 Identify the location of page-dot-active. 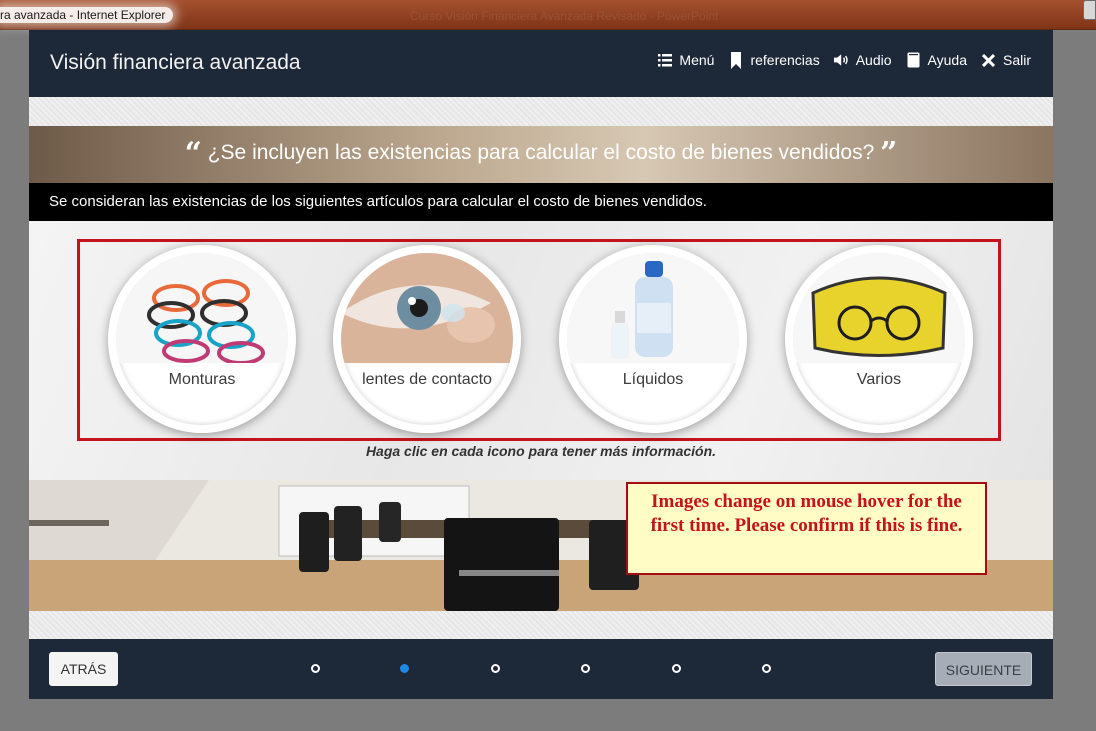
(404, 668).